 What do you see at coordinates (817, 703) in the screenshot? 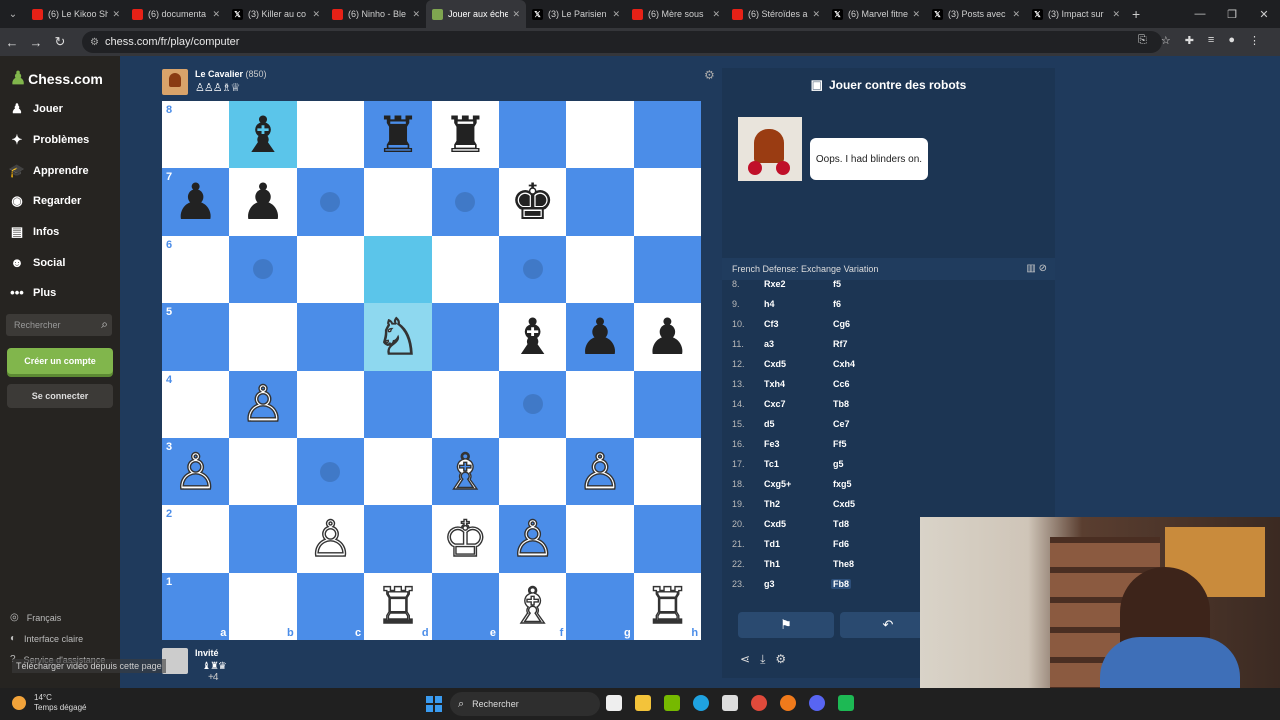
I see `discord-icon` at bounding box center [817, 703].